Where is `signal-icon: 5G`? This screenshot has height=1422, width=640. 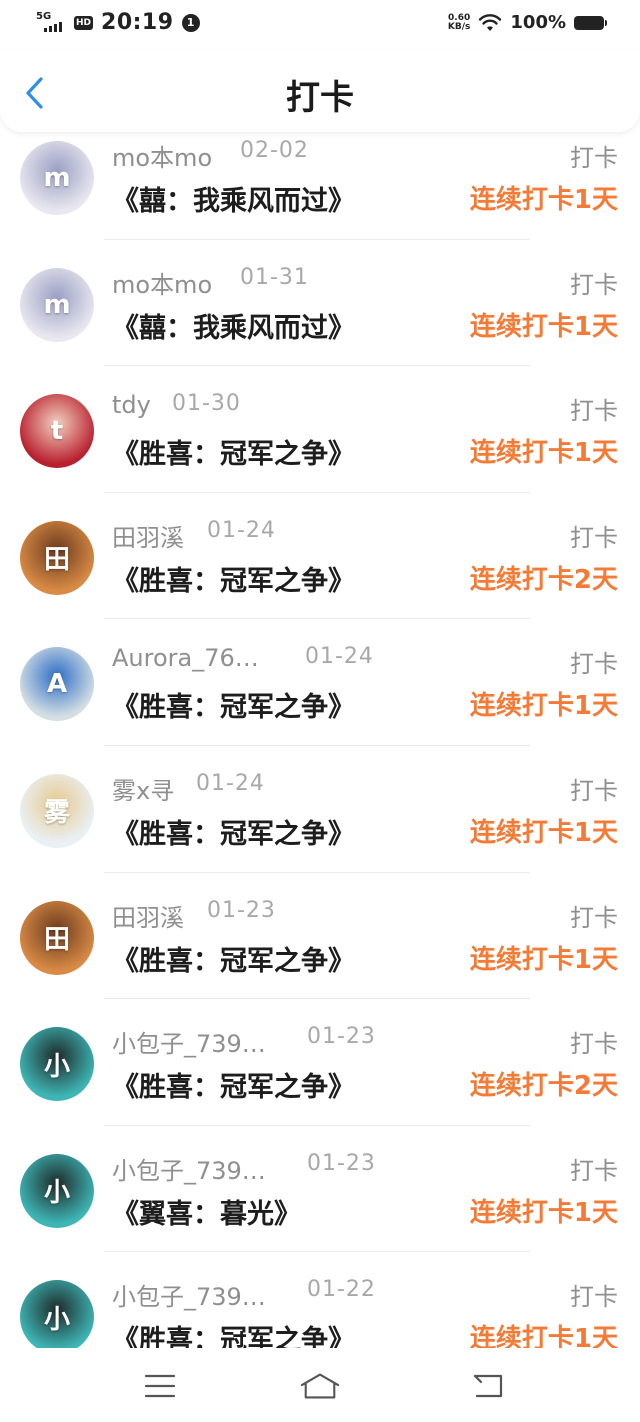
signal-icon: 5G is located at coordinates (51, 22).